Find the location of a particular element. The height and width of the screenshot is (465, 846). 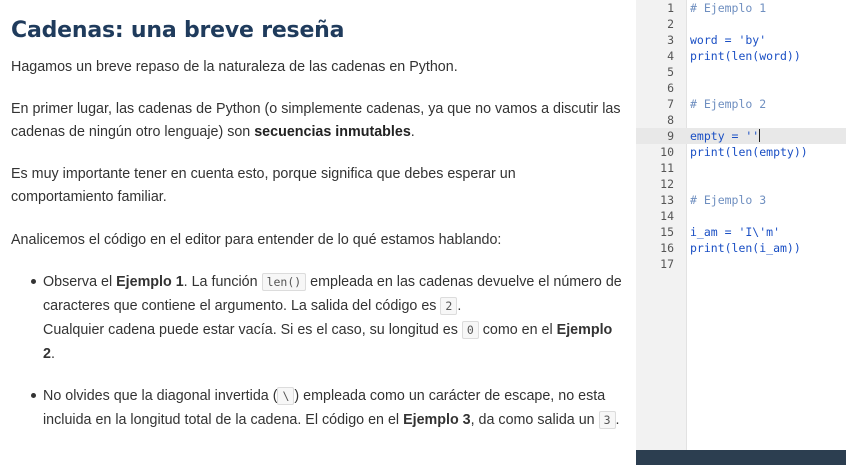

line-number: 14 is located at coordinates (667, 216).